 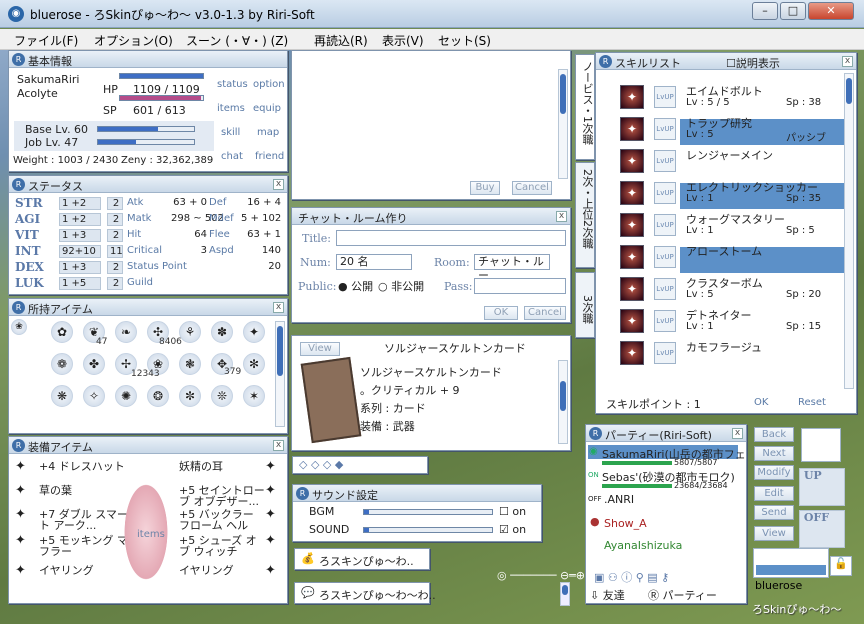 What do you see at coordinates (115, 251) in the screenshot?
I see `stat-points-button: 11` at bounding box center [115, 251].